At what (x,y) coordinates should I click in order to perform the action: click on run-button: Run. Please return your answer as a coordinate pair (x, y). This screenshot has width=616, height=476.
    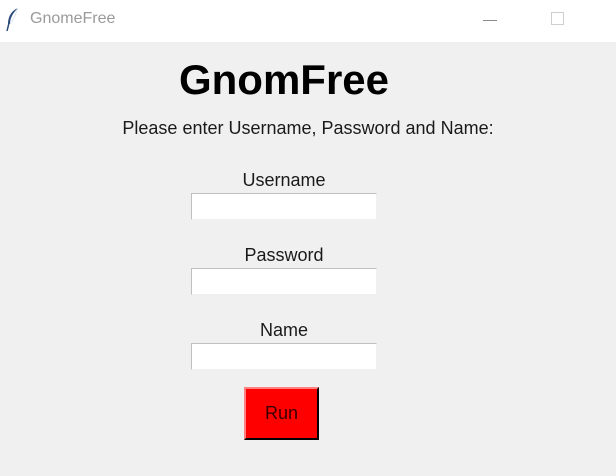
    Looking at the image, I should click on (281, 413).